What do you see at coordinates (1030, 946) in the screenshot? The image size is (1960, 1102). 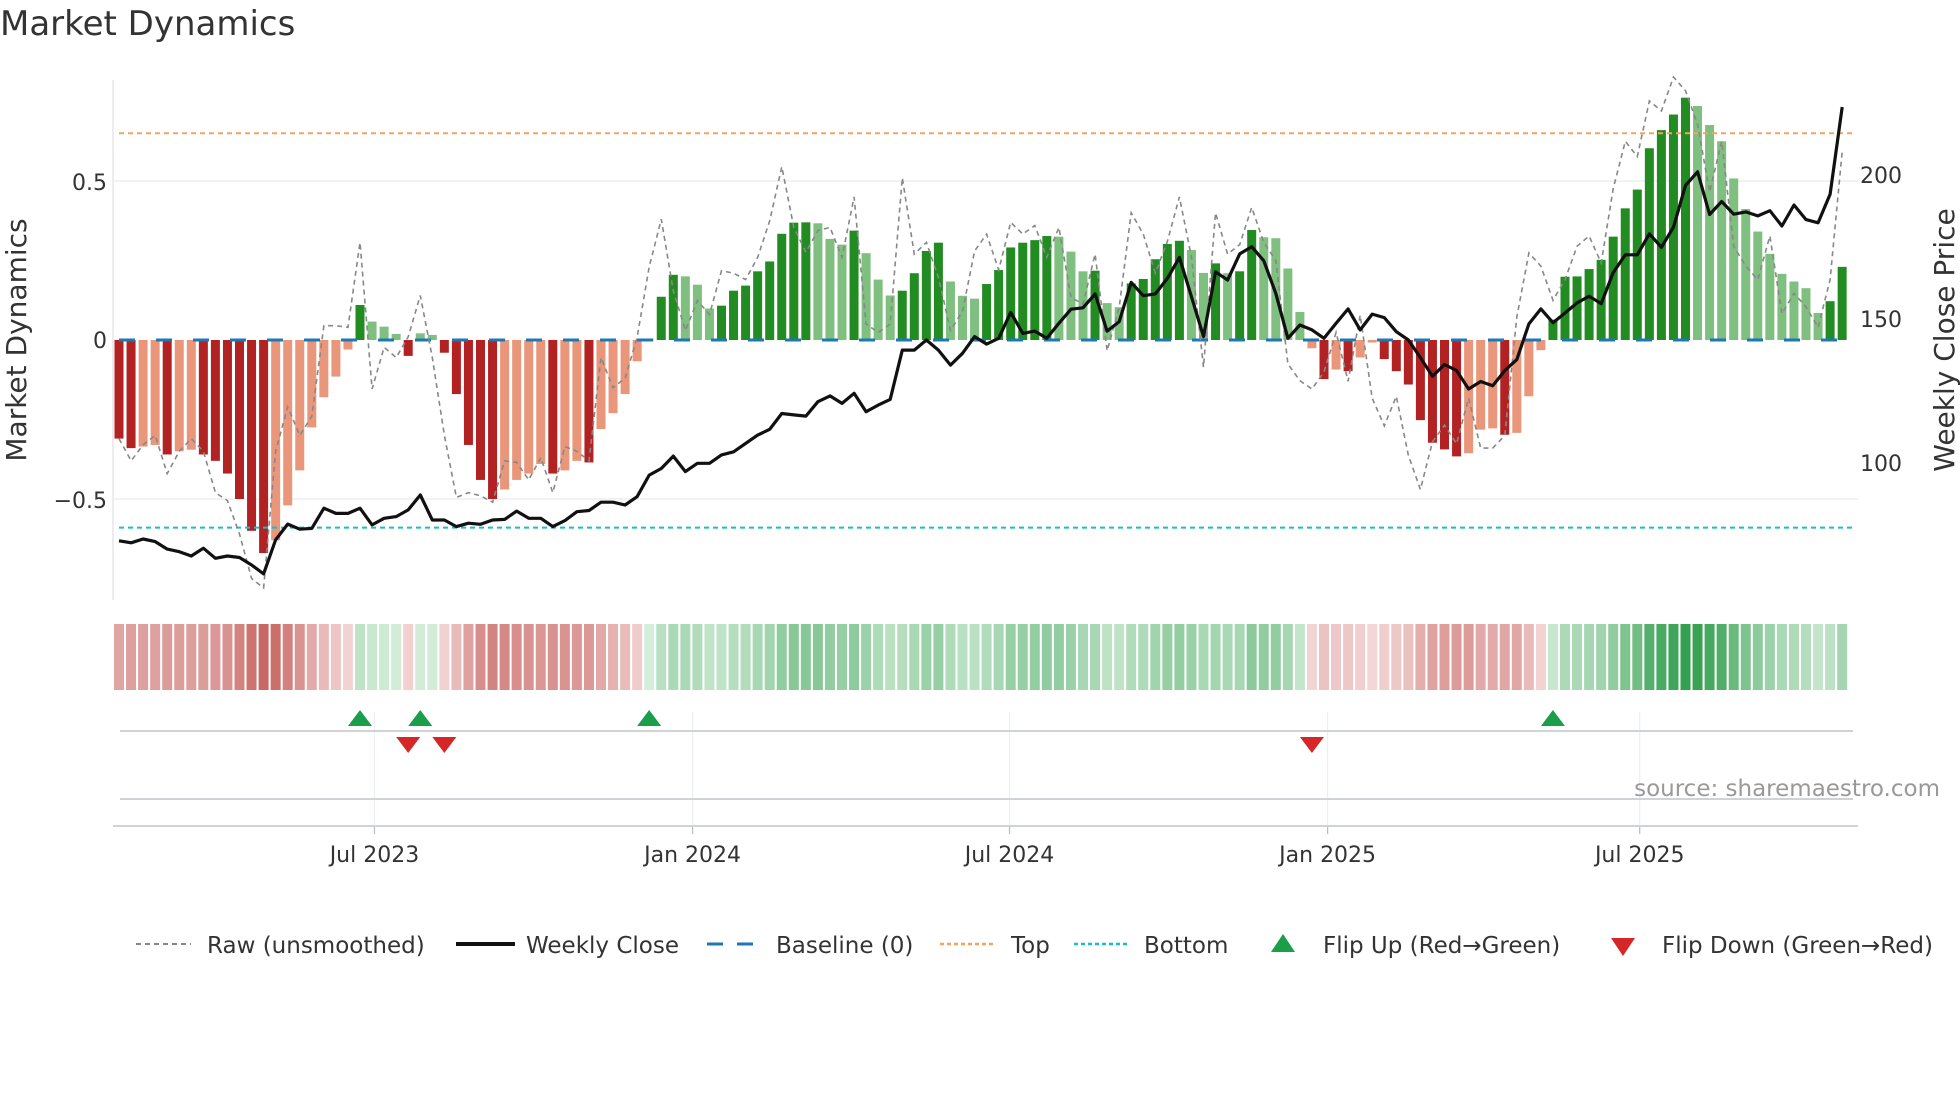 I see `legend-top-label: Top` at bounding box center [1030, 946].